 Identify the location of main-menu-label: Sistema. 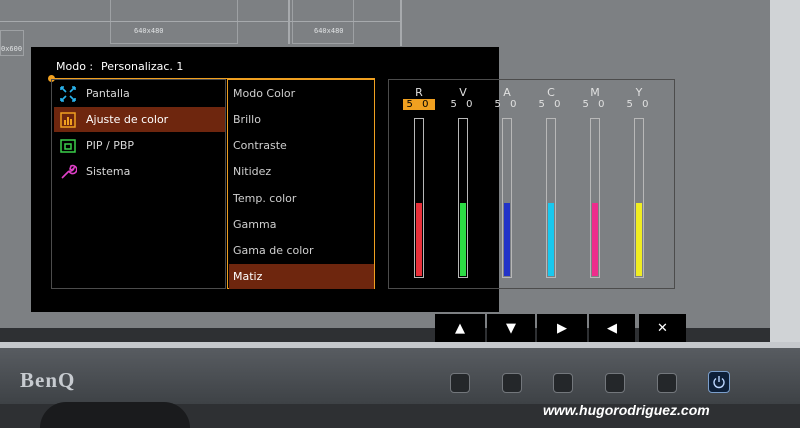
(108, 171).